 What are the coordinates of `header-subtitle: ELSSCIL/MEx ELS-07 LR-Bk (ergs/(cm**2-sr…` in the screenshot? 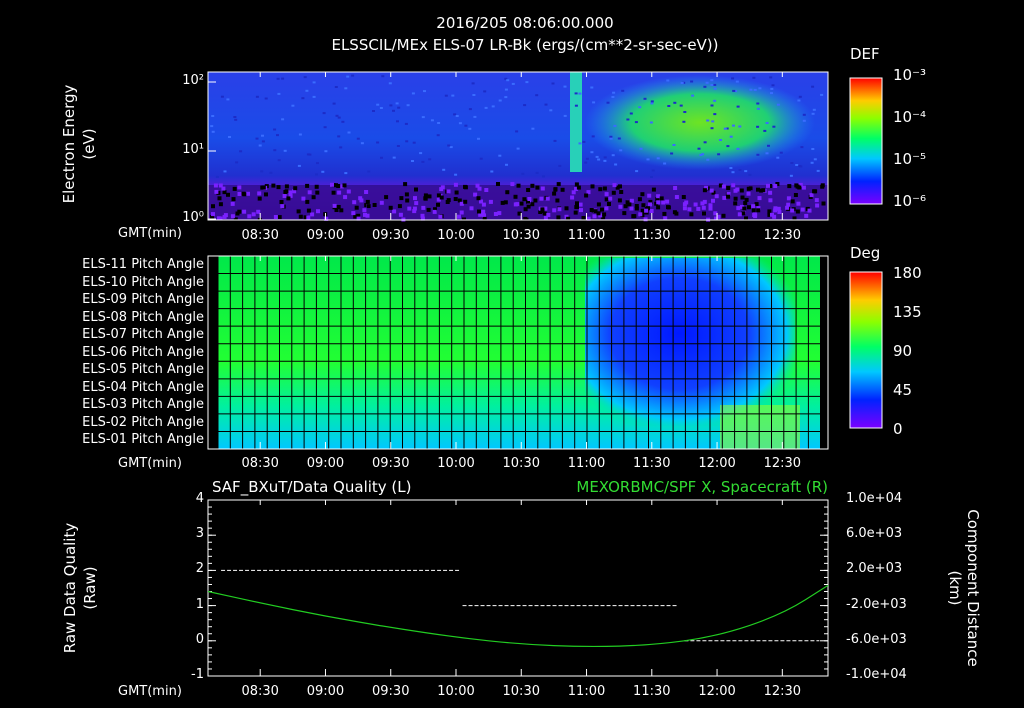 It's located at (525, 45).